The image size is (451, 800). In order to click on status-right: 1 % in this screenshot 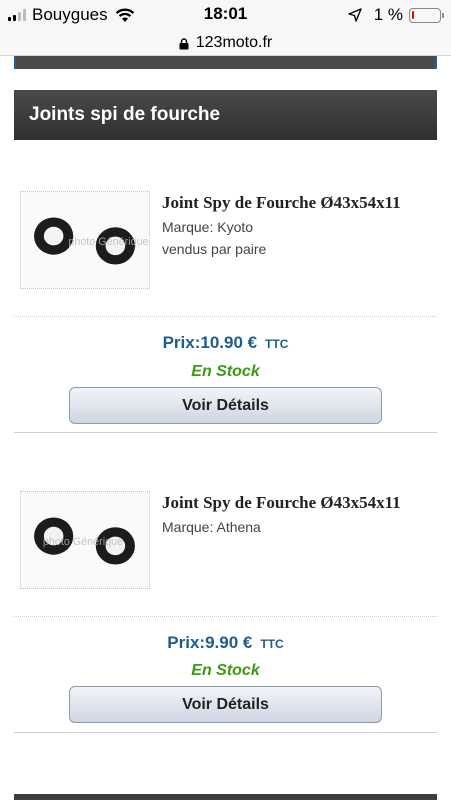, I will do `click(396, 15)`.